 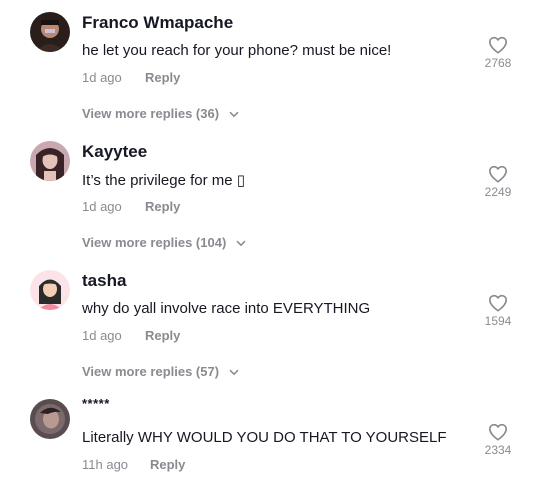 What do you see at coordinates (226, 308) in the screenshot?
I see `comment-text: why do yall involve race into EVERYTHING` at bounding box center [226, 308].